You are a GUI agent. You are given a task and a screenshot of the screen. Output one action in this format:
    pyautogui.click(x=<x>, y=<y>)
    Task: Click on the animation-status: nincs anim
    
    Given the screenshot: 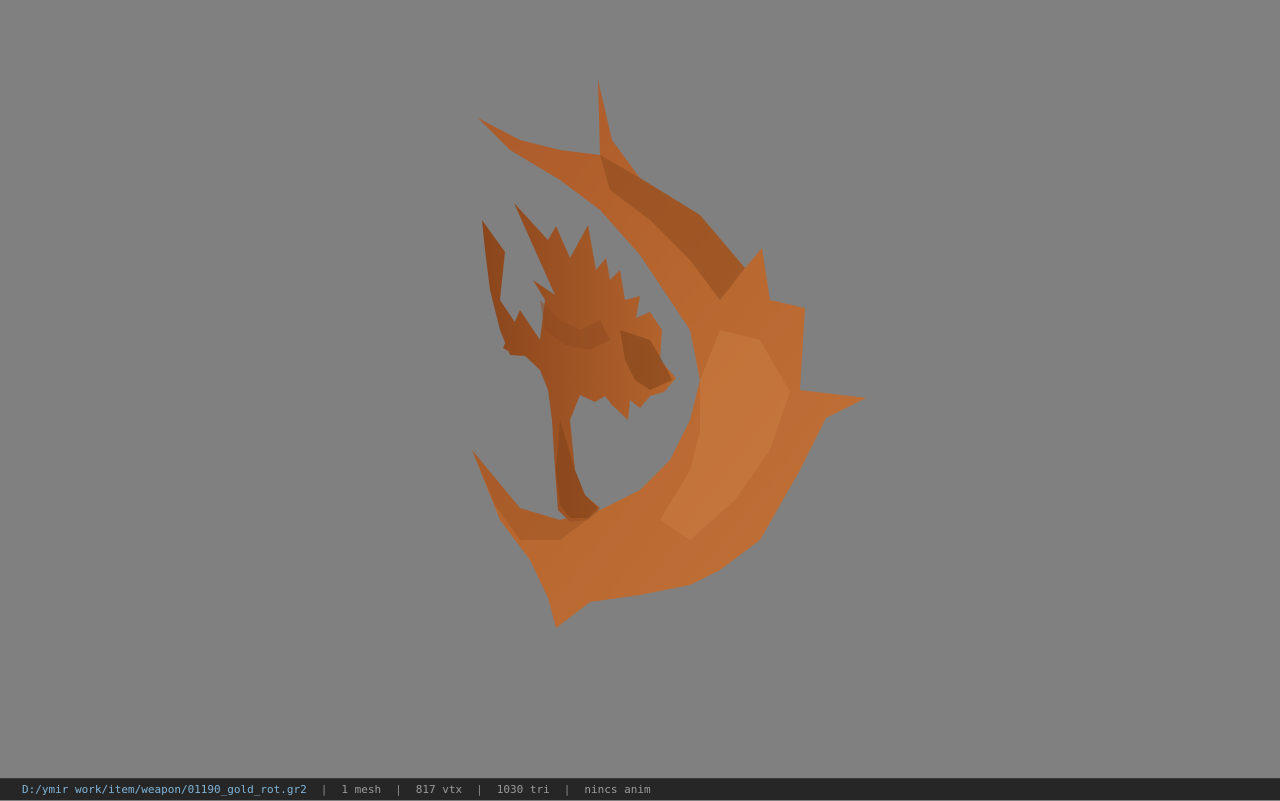 What is the action you would take?
    pyautogui.click(x=617, y=789)
    